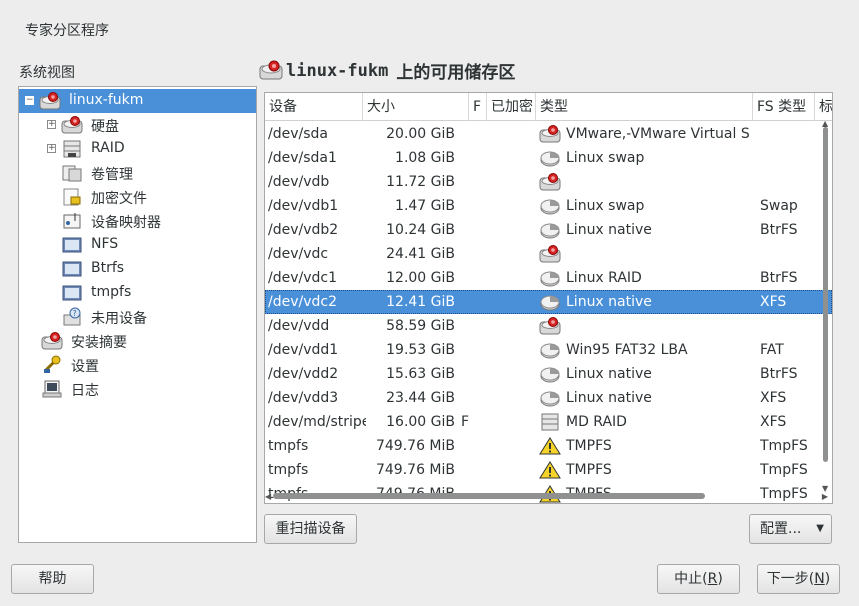 The image size is (859, 606). Describe the element at coordinates (798, 579) in the screenshot. I see `next-button: 下一步(N)` at that location.